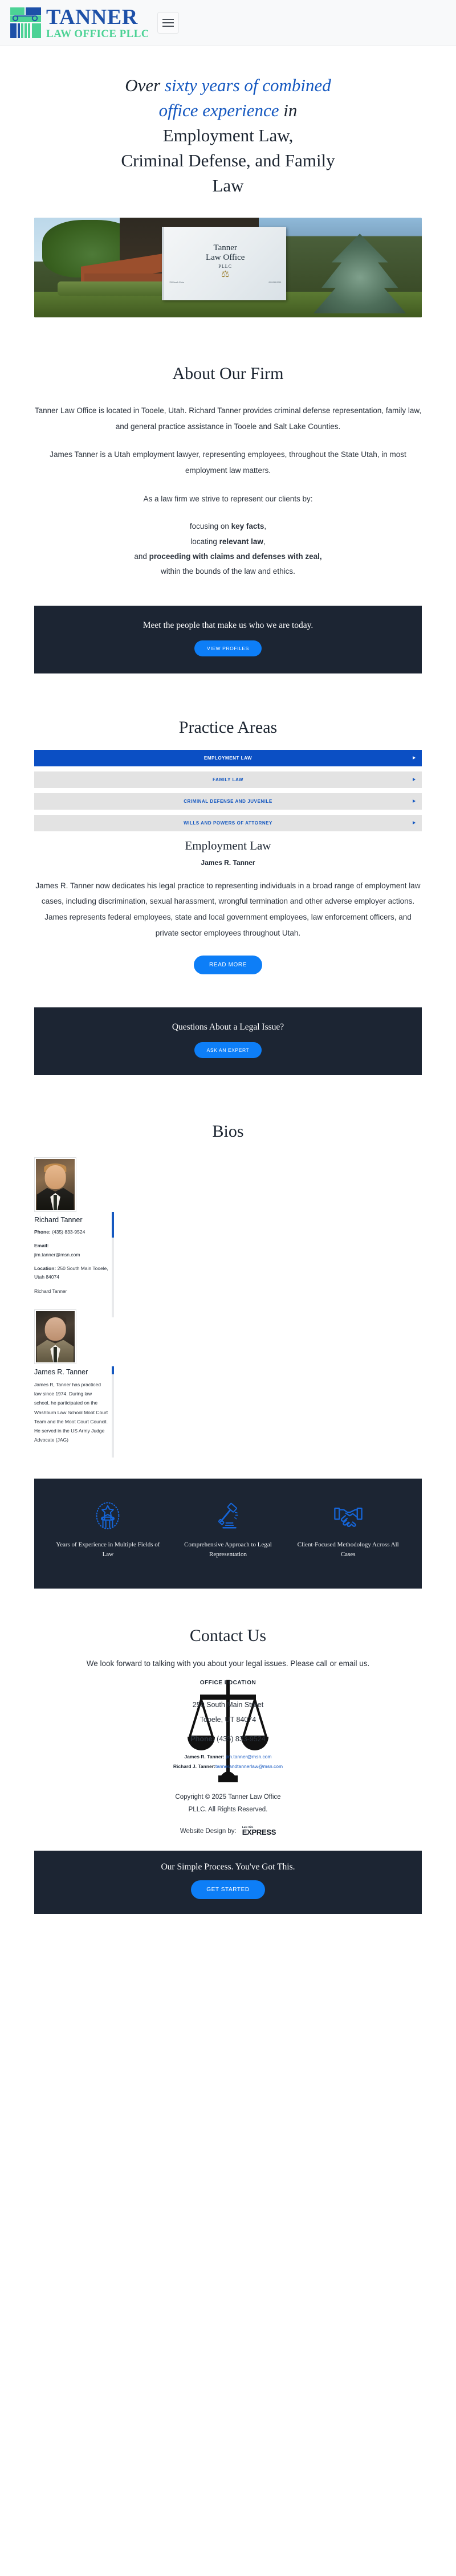 This screenshot has height=2576, width=456. What do you see at coordinates (240, 1739) in the screenshot?
I see `contact-phone-value: (435) 833-9524` at bounding box center [240, 1739].